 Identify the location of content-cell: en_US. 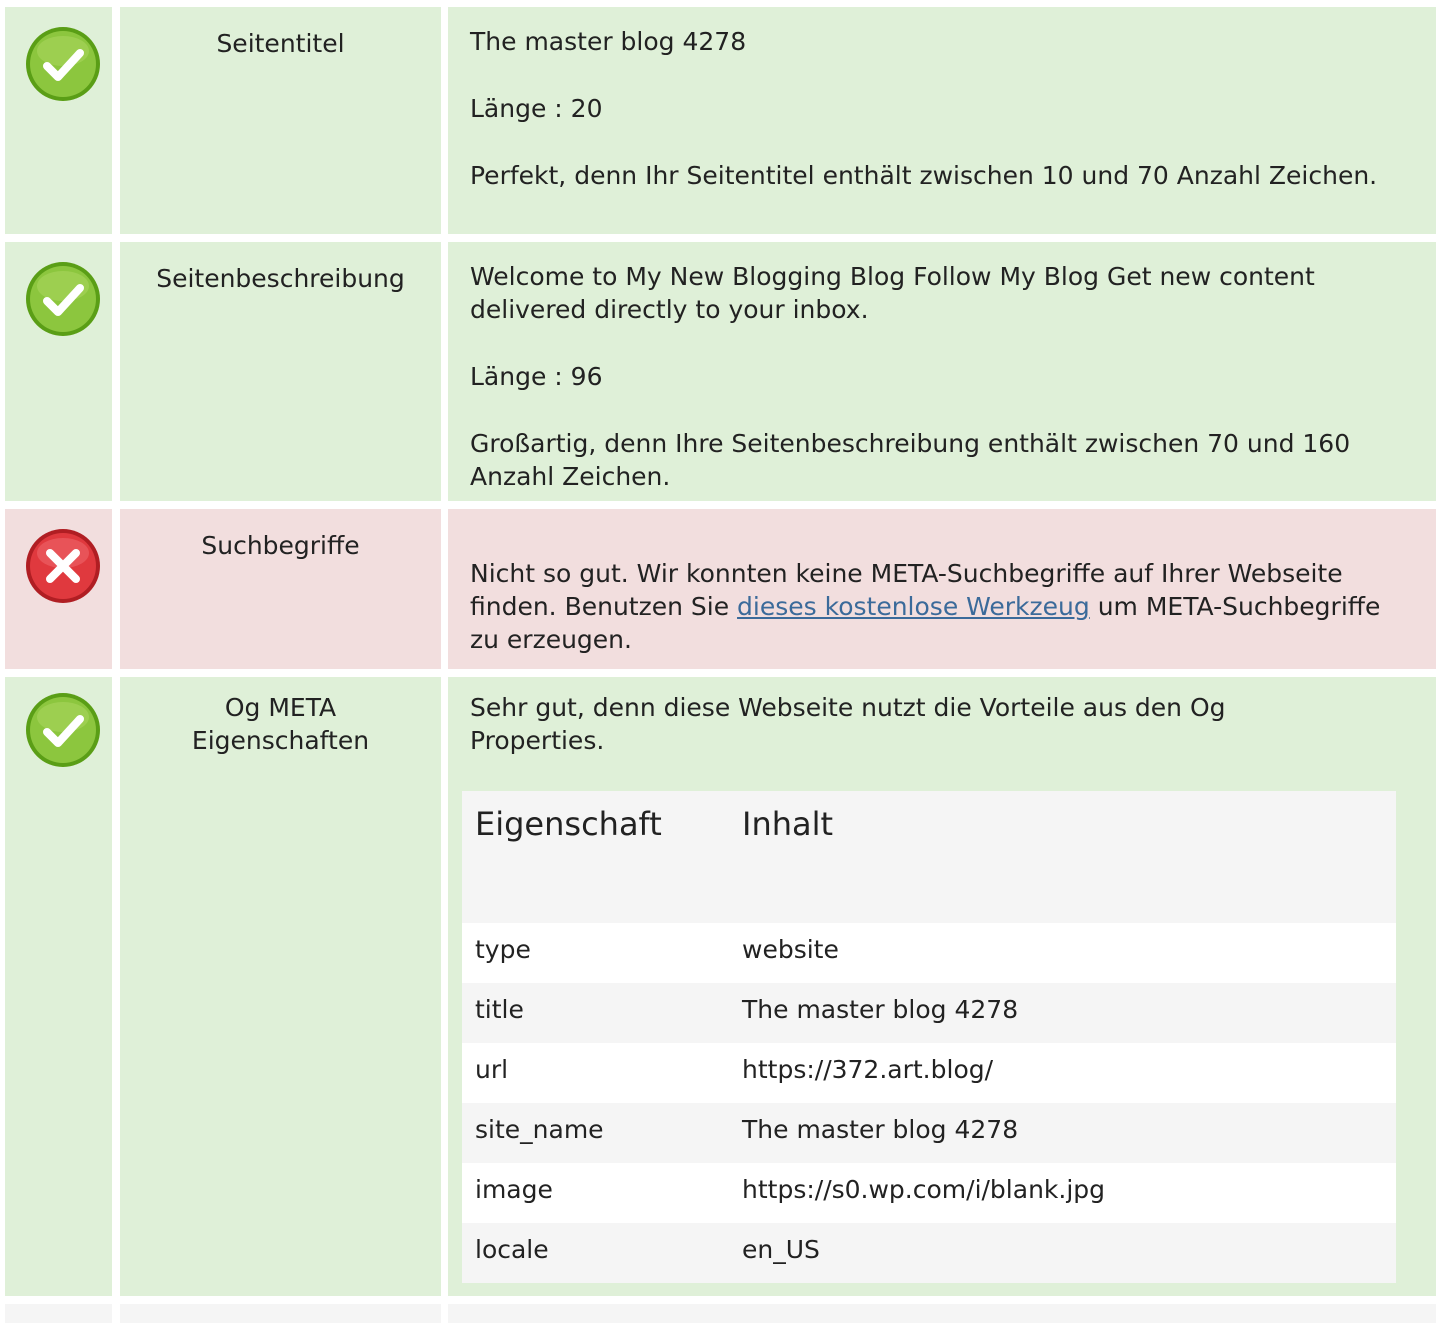
(781, 1249).